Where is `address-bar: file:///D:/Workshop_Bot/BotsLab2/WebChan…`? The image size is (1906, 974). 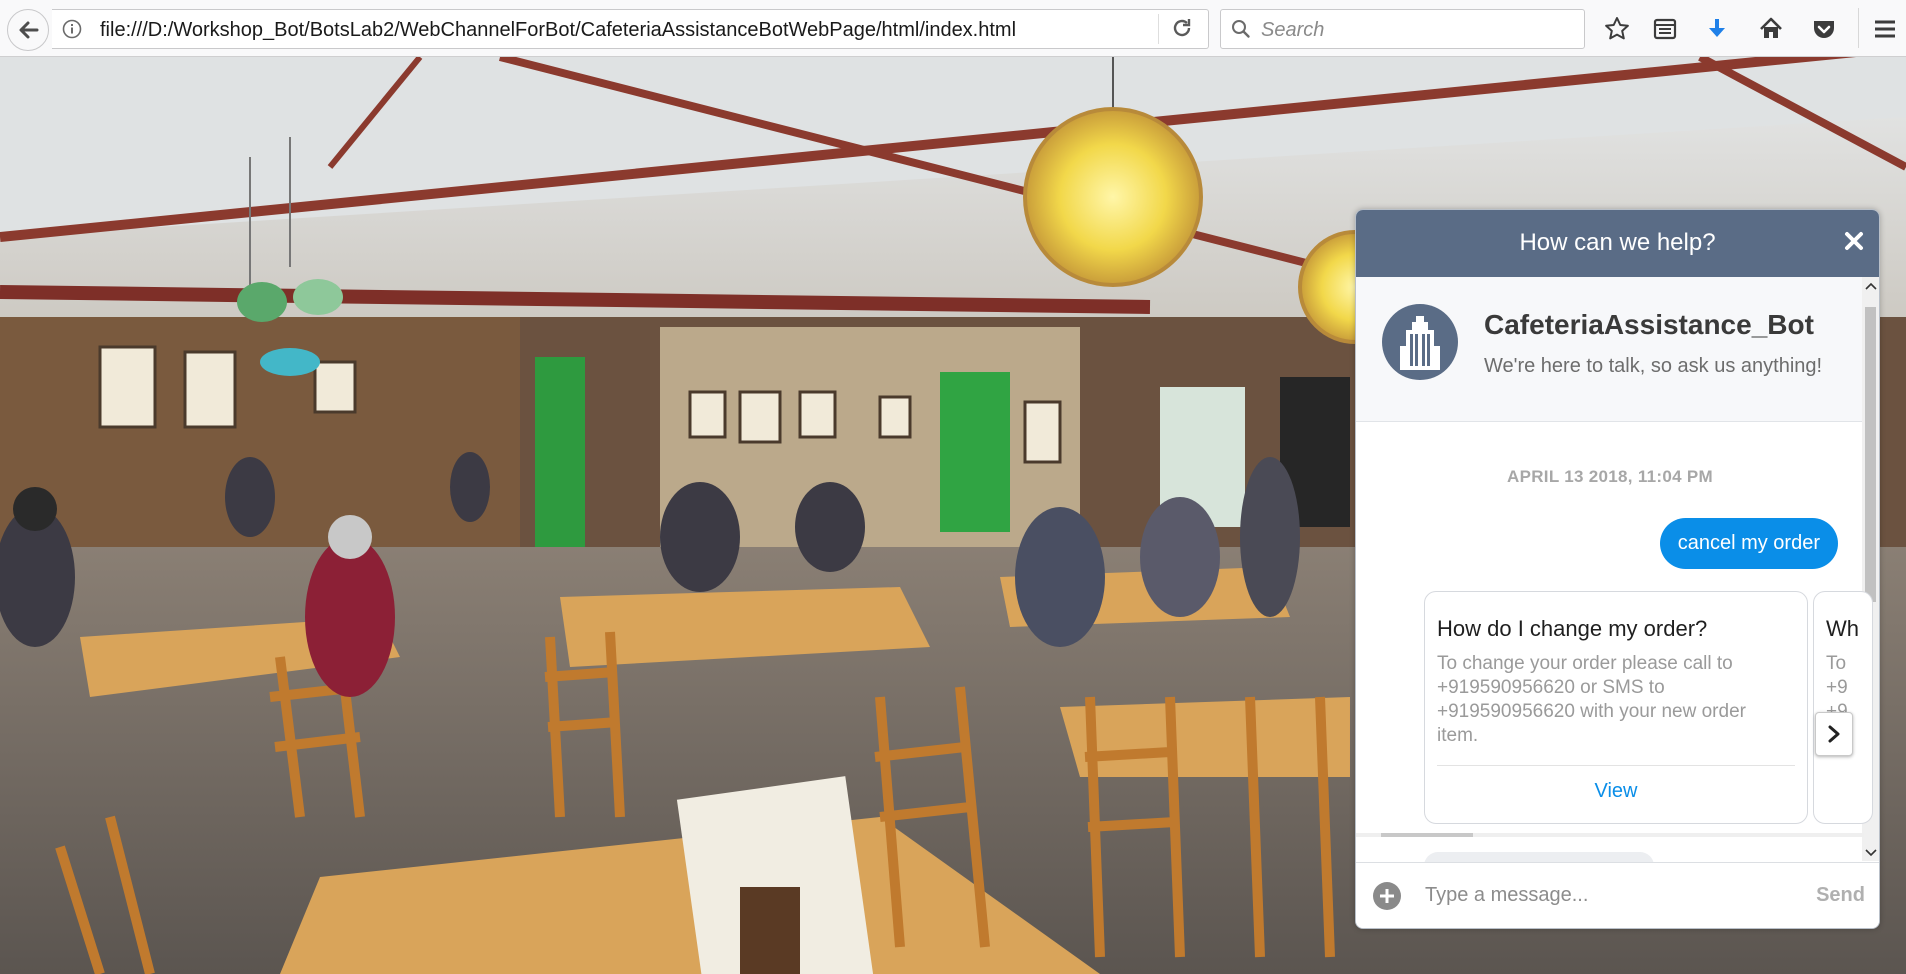 address-bar: file:///D:/Workshop_Bot/BotsLab2/WebChan… is located at coordinates (630, 29).